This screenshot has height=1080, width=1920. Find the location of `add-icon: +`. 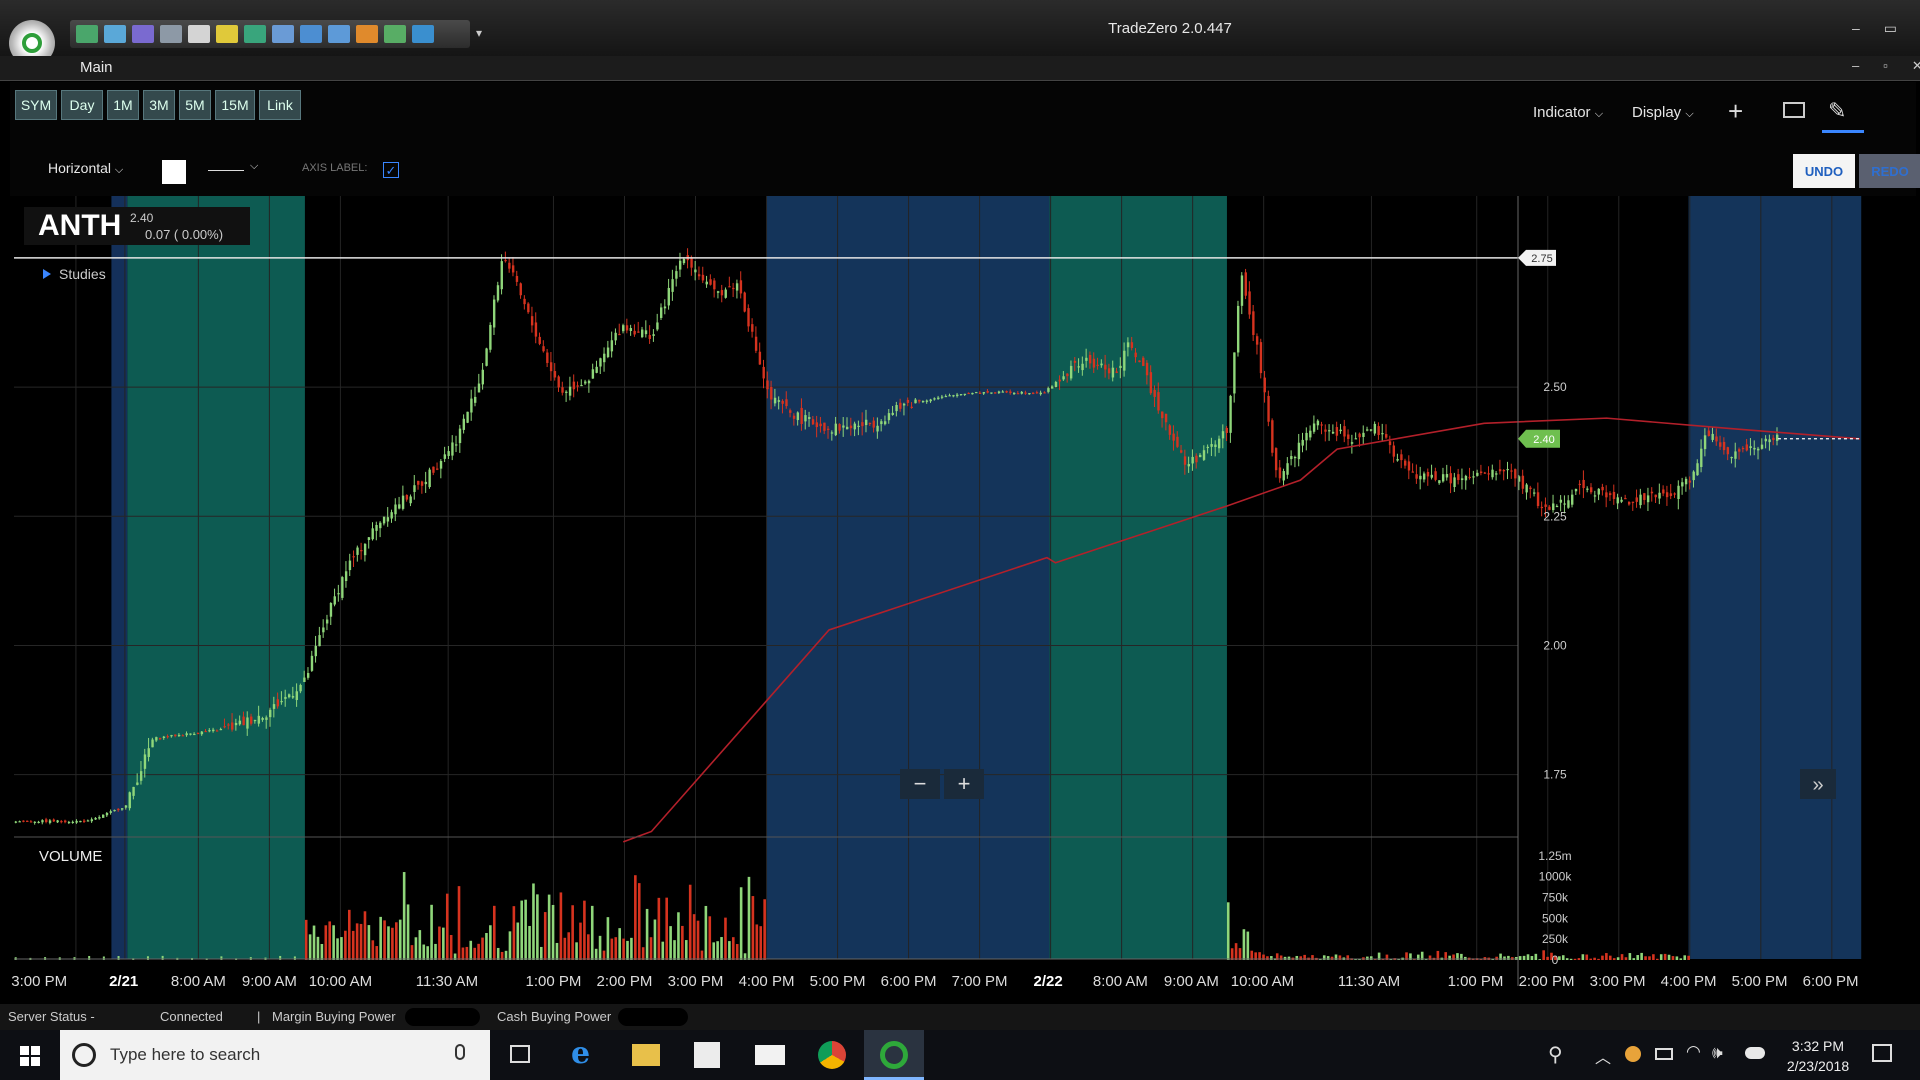

add-icon: + is located at coordinates (1735, 111).